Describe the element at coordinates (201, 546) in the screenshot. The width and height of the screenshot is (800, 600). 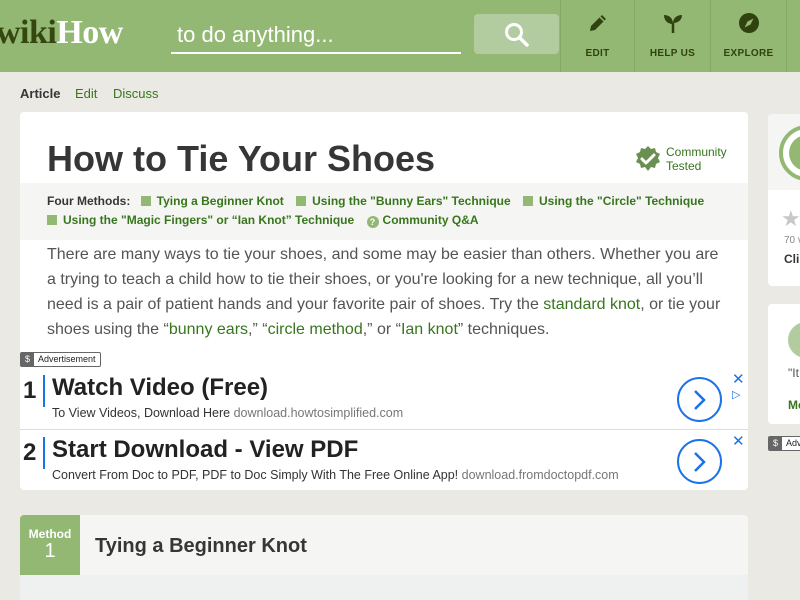
I see `method-title: Tying a Beginner Knot` at that location.